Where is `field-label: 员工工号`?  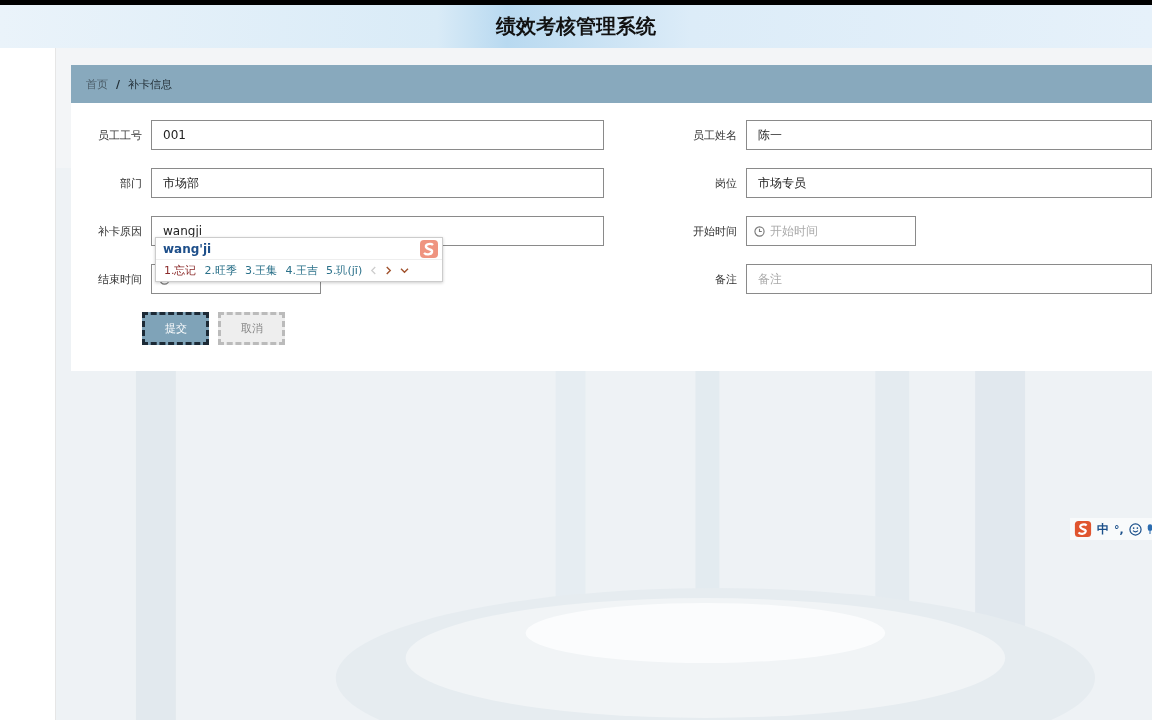
field-label: 员工工号 is located at coordinates (119, 135).